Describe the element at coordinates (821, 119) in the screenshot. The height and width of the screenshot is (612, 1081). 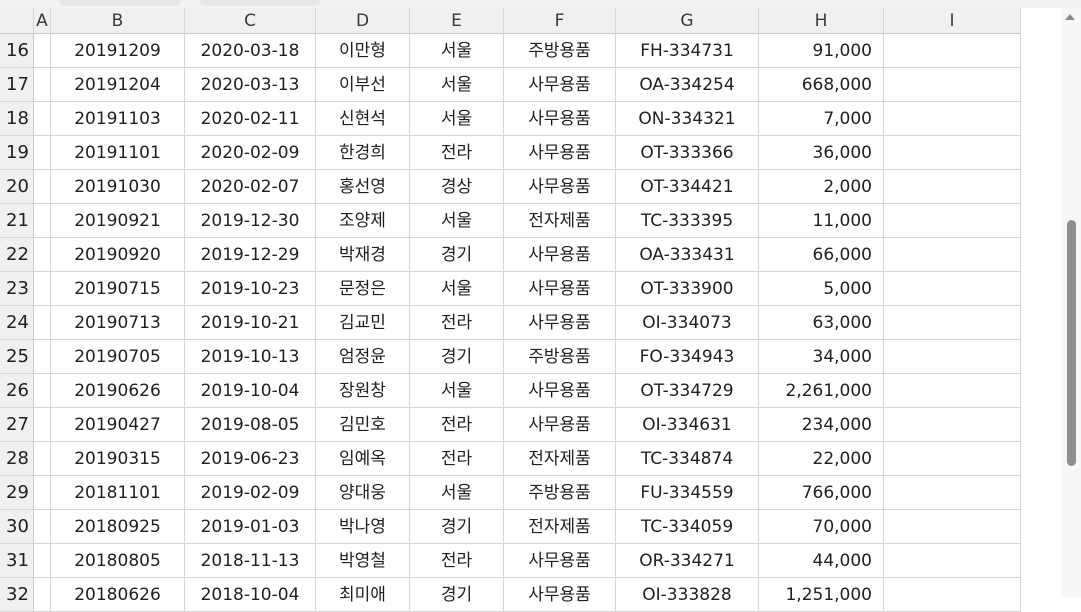
I see `cell-h18: 7,000` at that location.